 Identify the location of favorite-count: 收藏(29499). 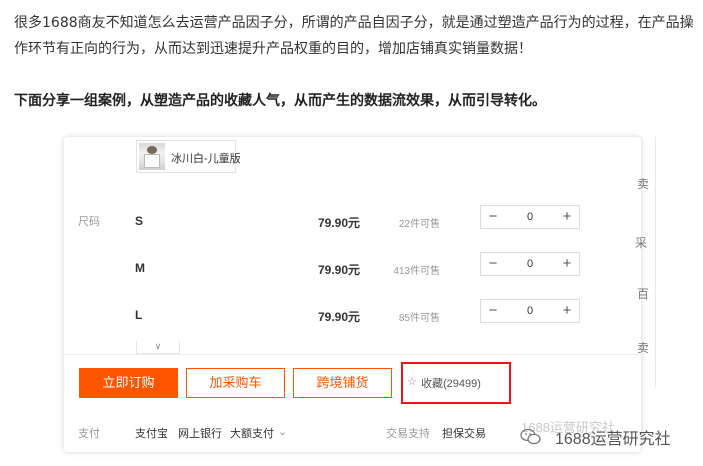
(451, 384).